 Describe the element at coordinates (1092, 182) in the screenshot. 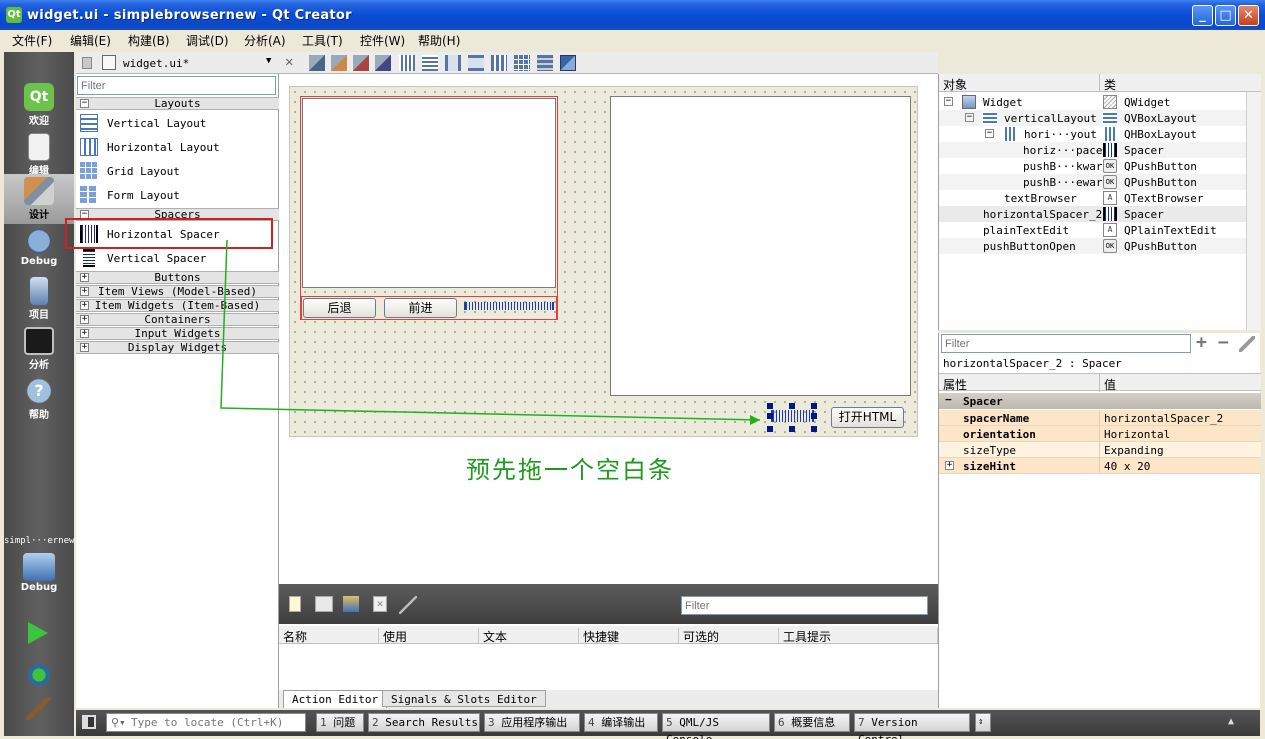

I see `tree-row-push-forward: pushB···eward OK QPushButton` at that location.